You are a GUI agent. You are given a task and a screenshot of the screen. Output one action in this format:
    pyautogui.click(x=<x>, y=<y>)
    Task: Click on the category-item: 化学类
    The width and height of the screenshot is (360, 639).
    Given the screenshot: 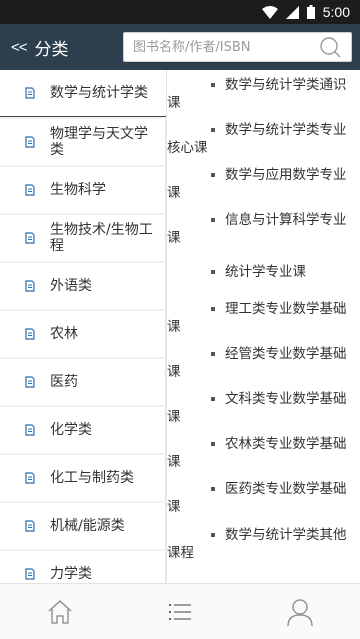 What is the action you would take?
    pyautogui.click(x=83, y=430)
    